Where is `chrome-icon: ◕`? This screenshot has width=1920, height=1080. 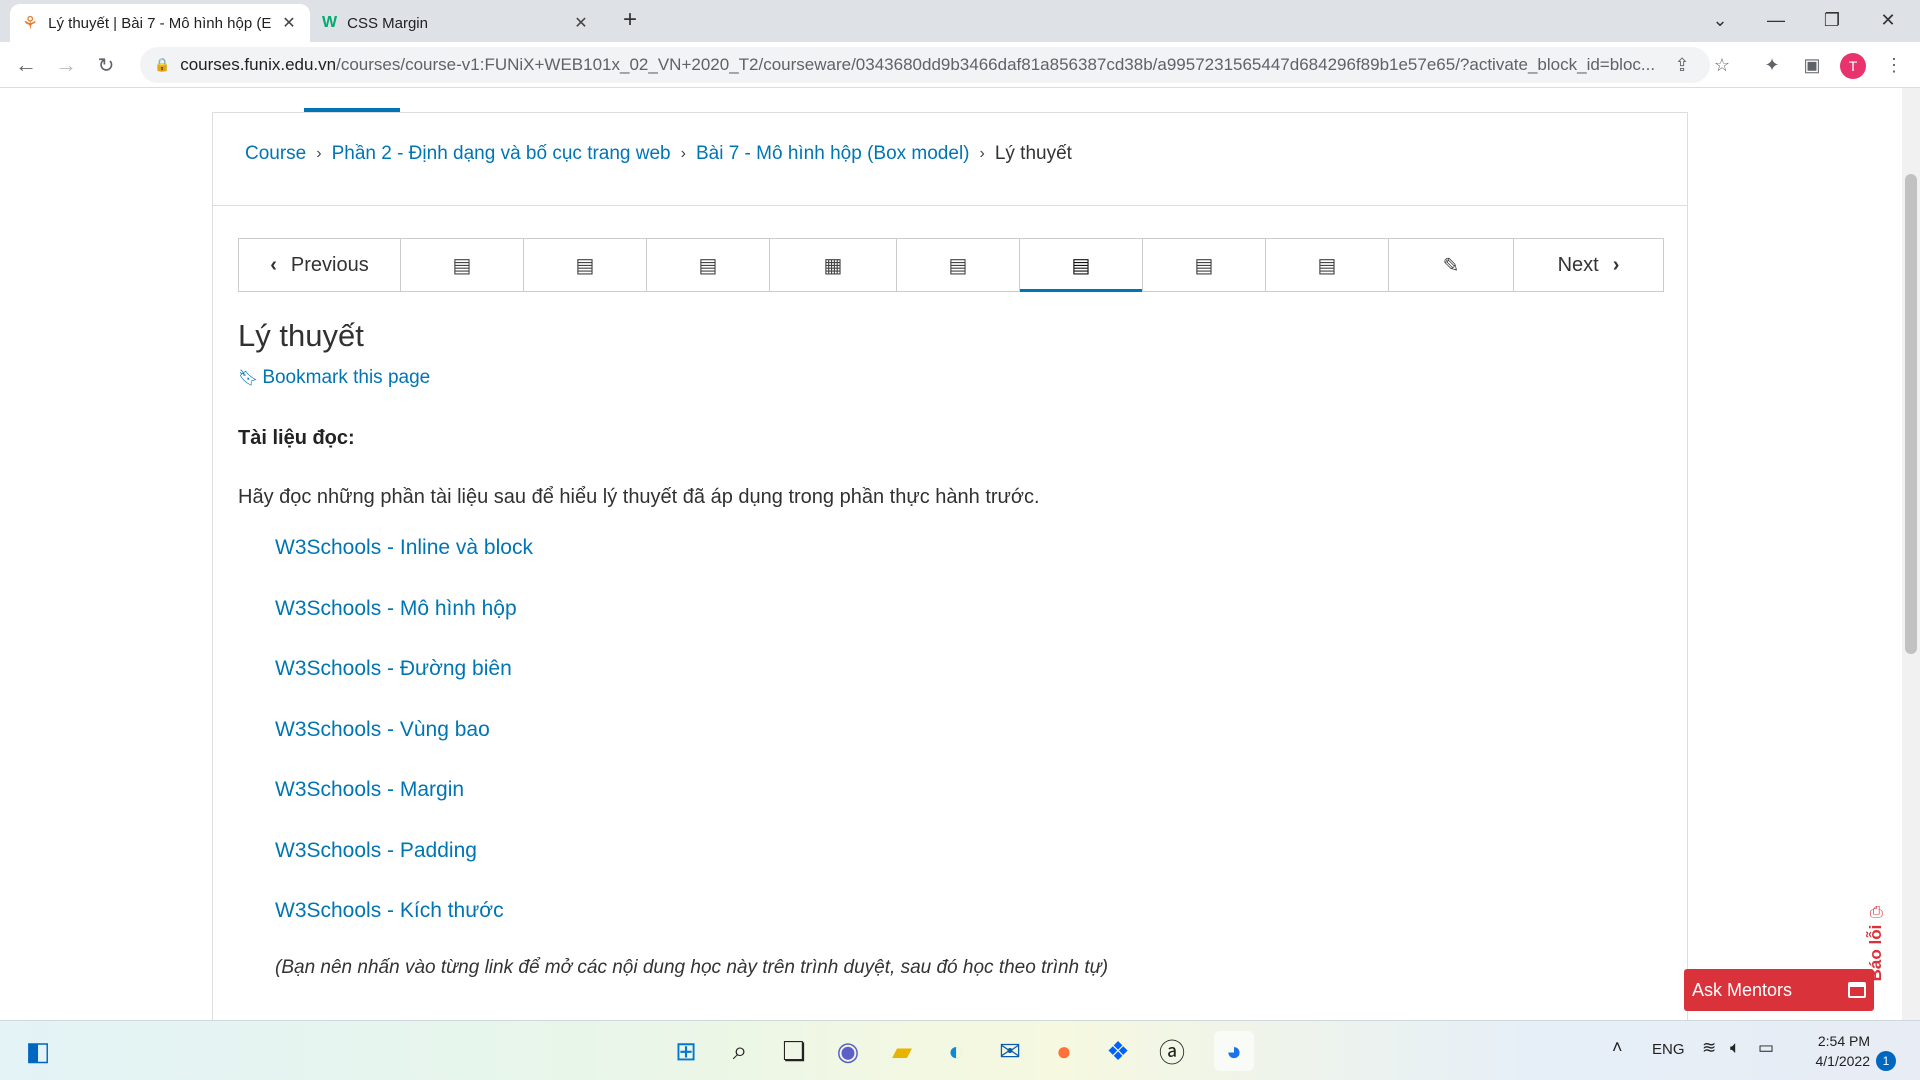
chrome-icon: ◕ is located at coordinates (1234, 1051).